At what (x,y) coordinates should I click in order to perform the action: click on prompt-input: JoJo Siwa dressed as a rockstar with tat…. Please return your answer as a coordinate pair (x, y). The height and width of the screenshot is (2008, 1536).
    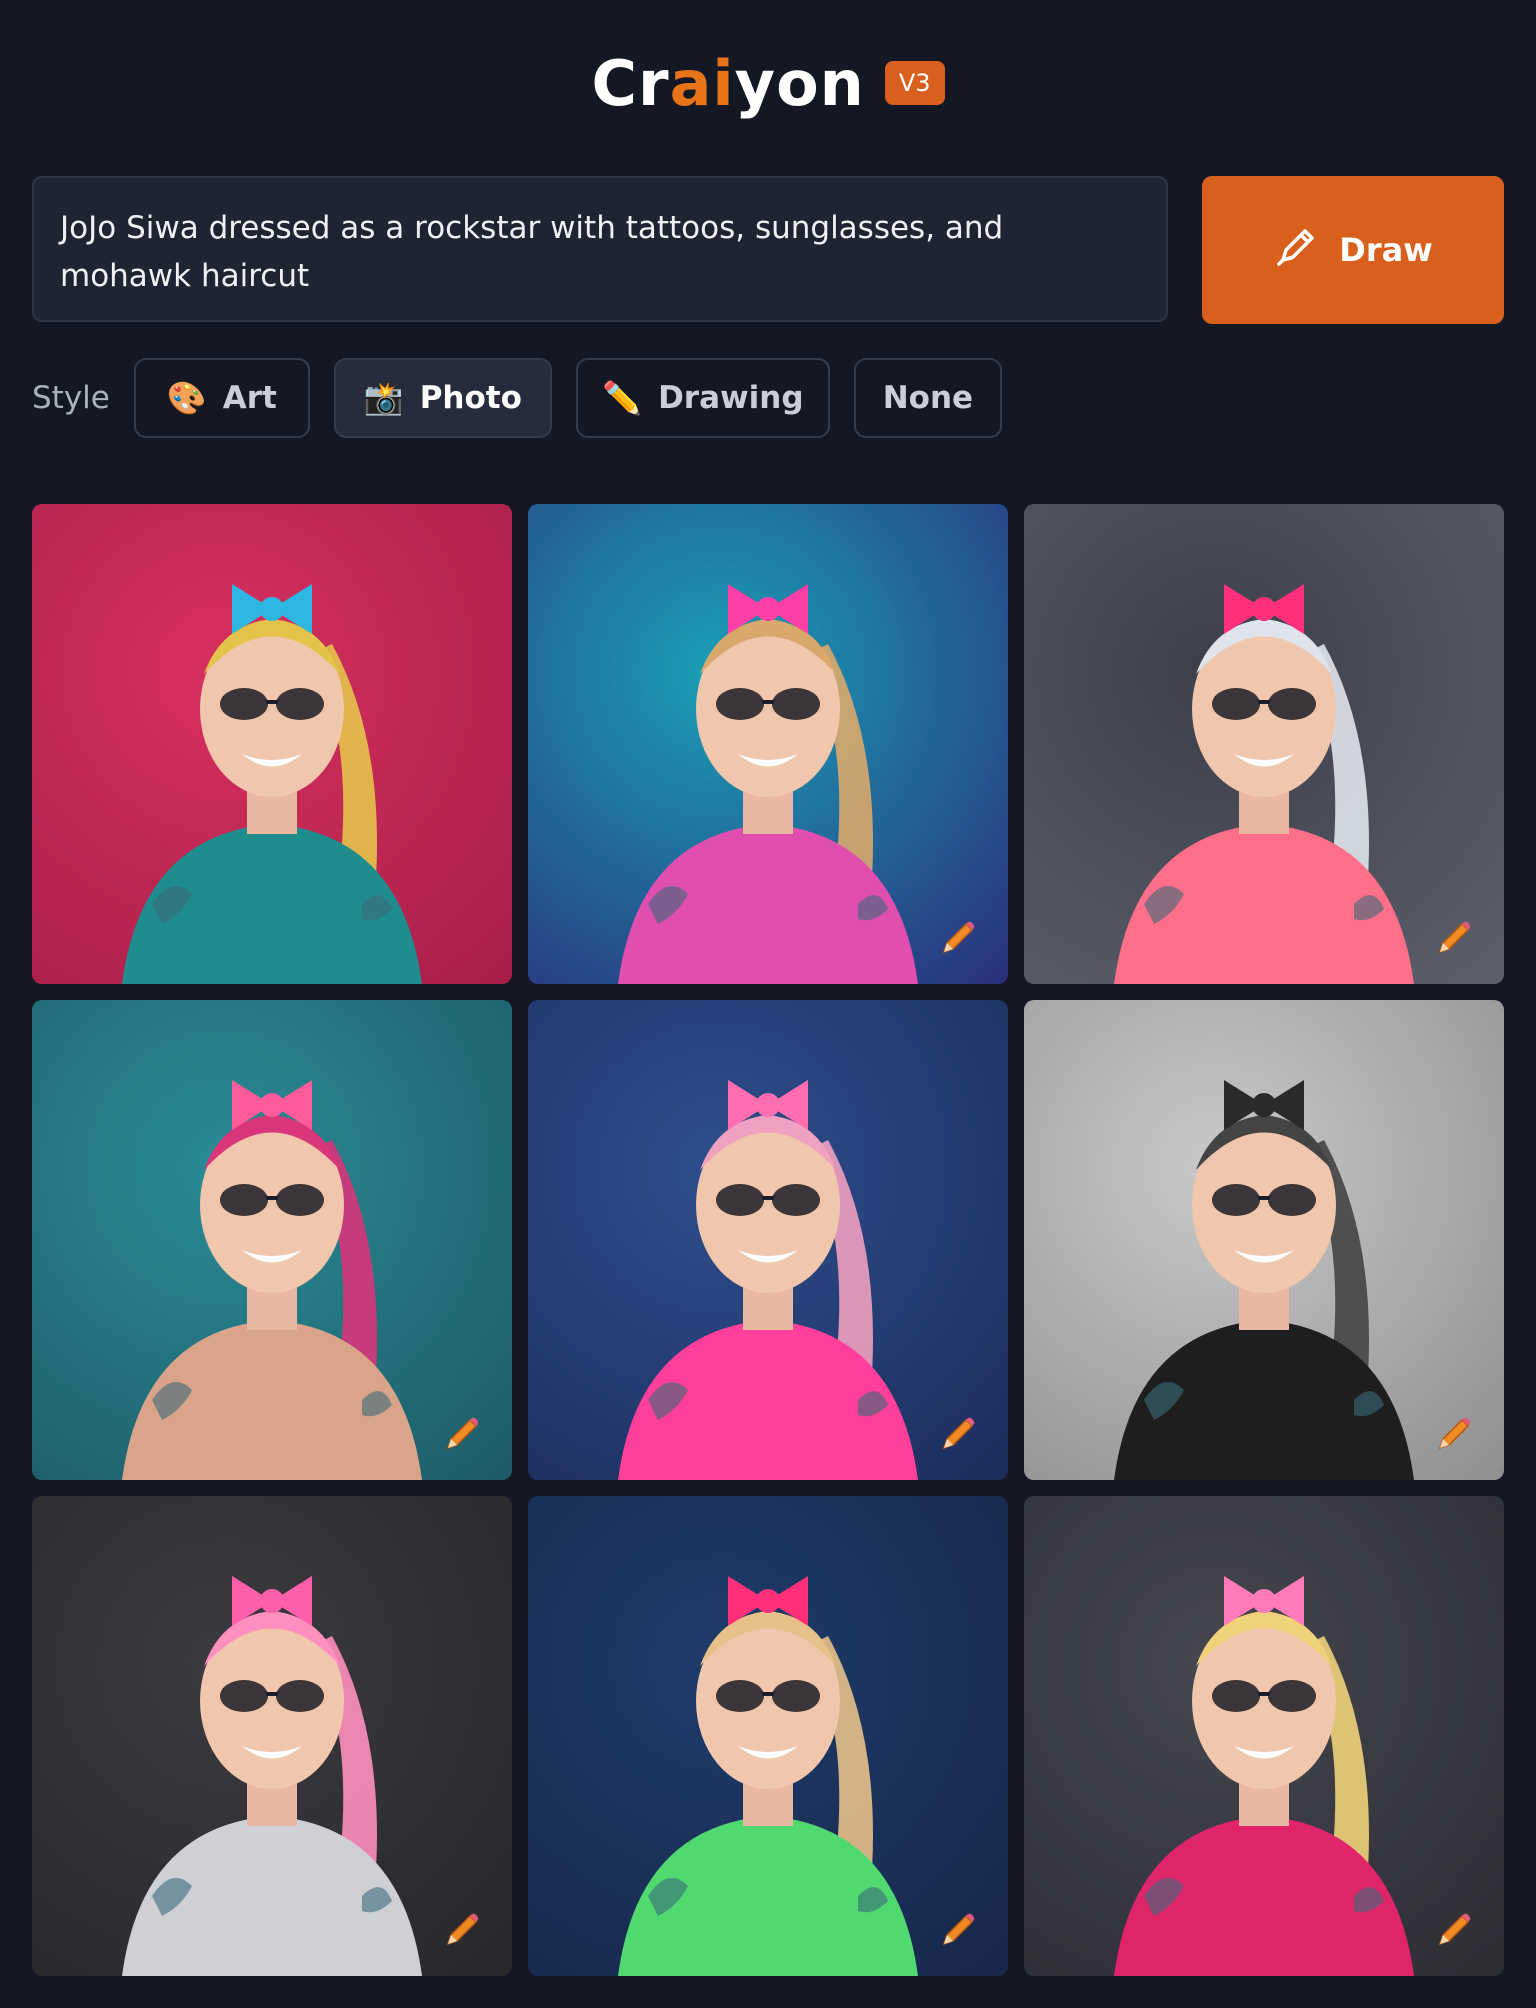
    Looking at the image, I should click on (600, 249).